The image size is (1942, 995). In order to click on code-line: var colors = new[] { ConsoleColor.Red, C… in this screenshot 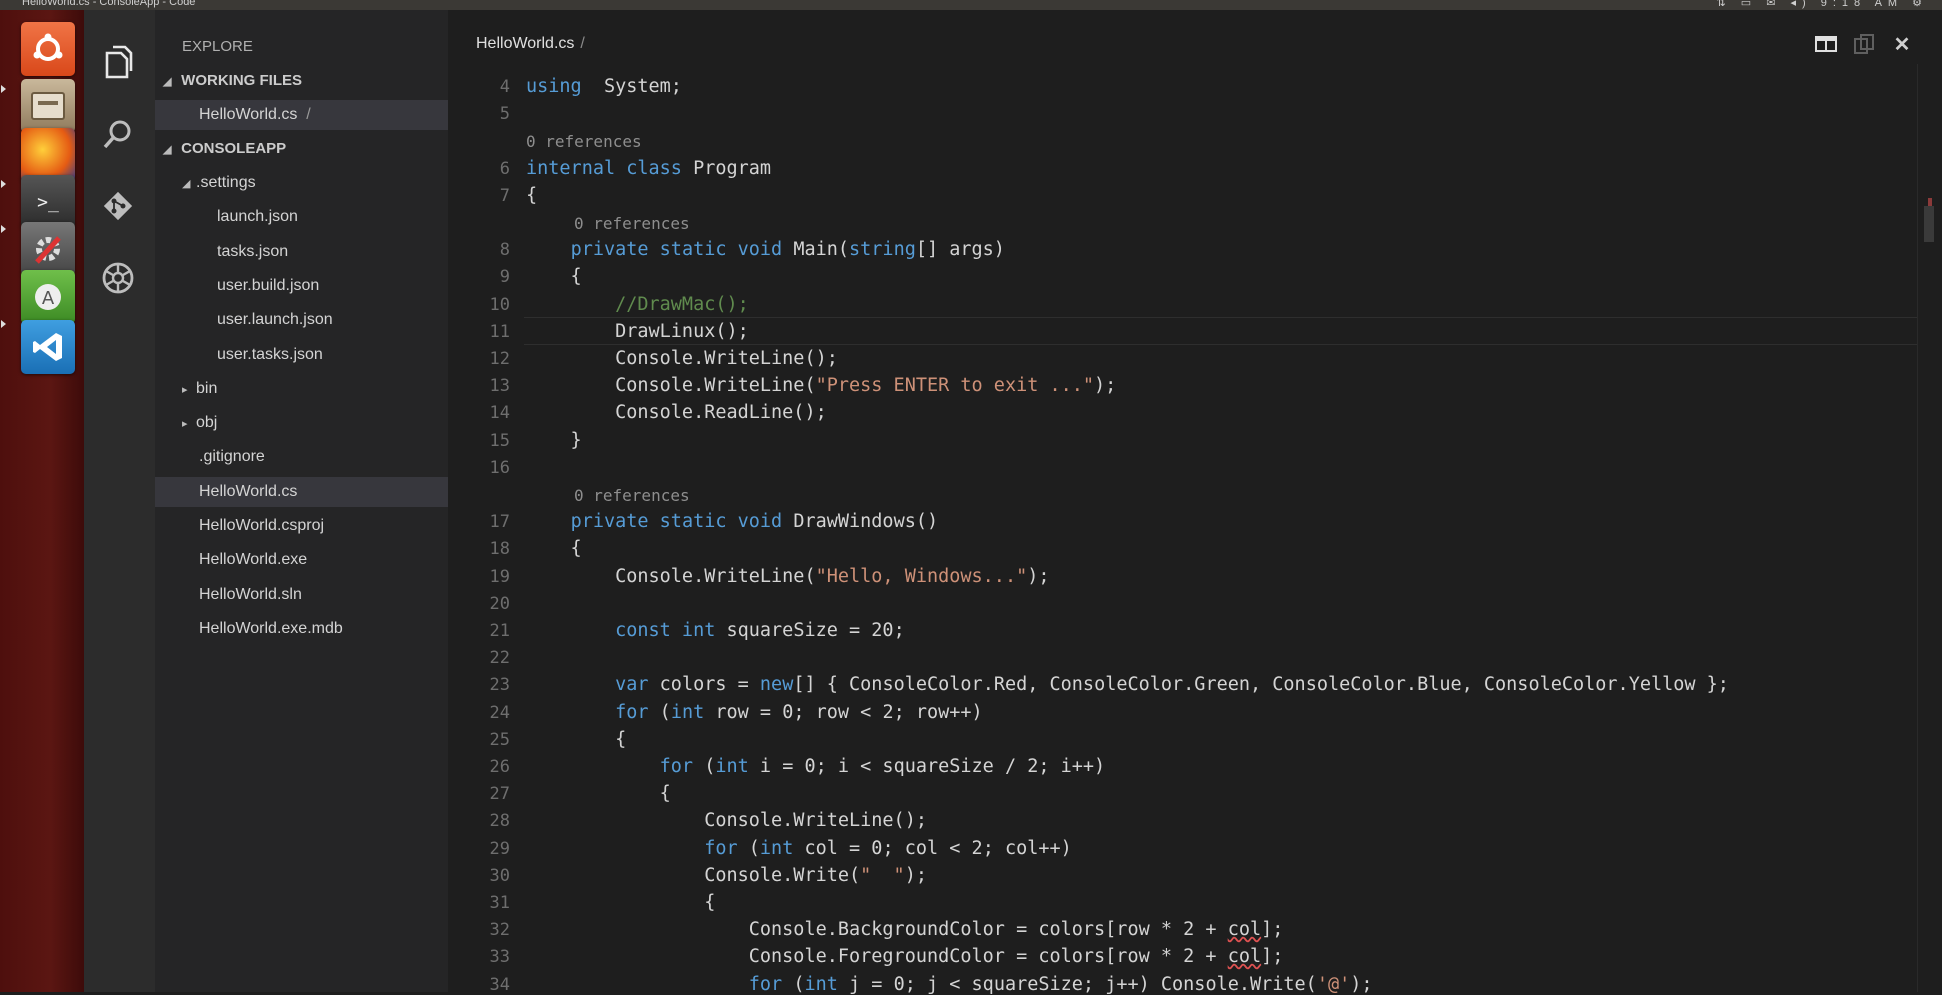, I will do `click(1127, 684)`.